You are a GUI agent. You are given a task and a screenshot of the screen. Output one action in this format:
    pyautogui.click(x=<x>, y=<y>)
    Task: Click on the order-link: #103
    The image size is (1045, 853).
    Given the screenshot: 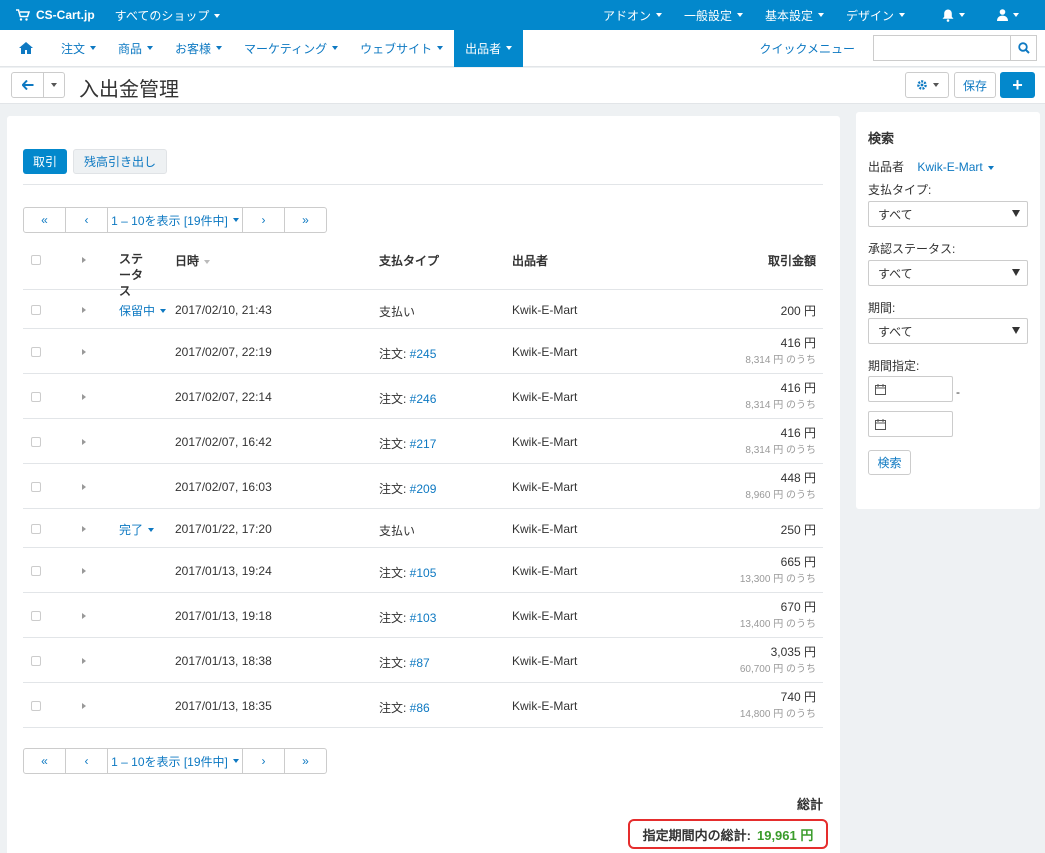 What is the action you would take?
    pyautogui.click(x=423, y=618)
    